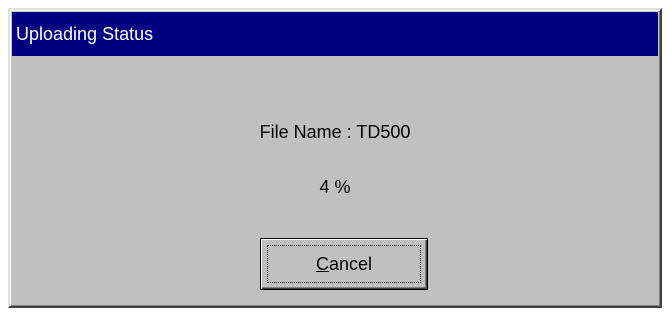 Image resolution: width=670 pixels, height=316 pixels. I want to click on upload-percent-label: 4 %, so click(335, 187).